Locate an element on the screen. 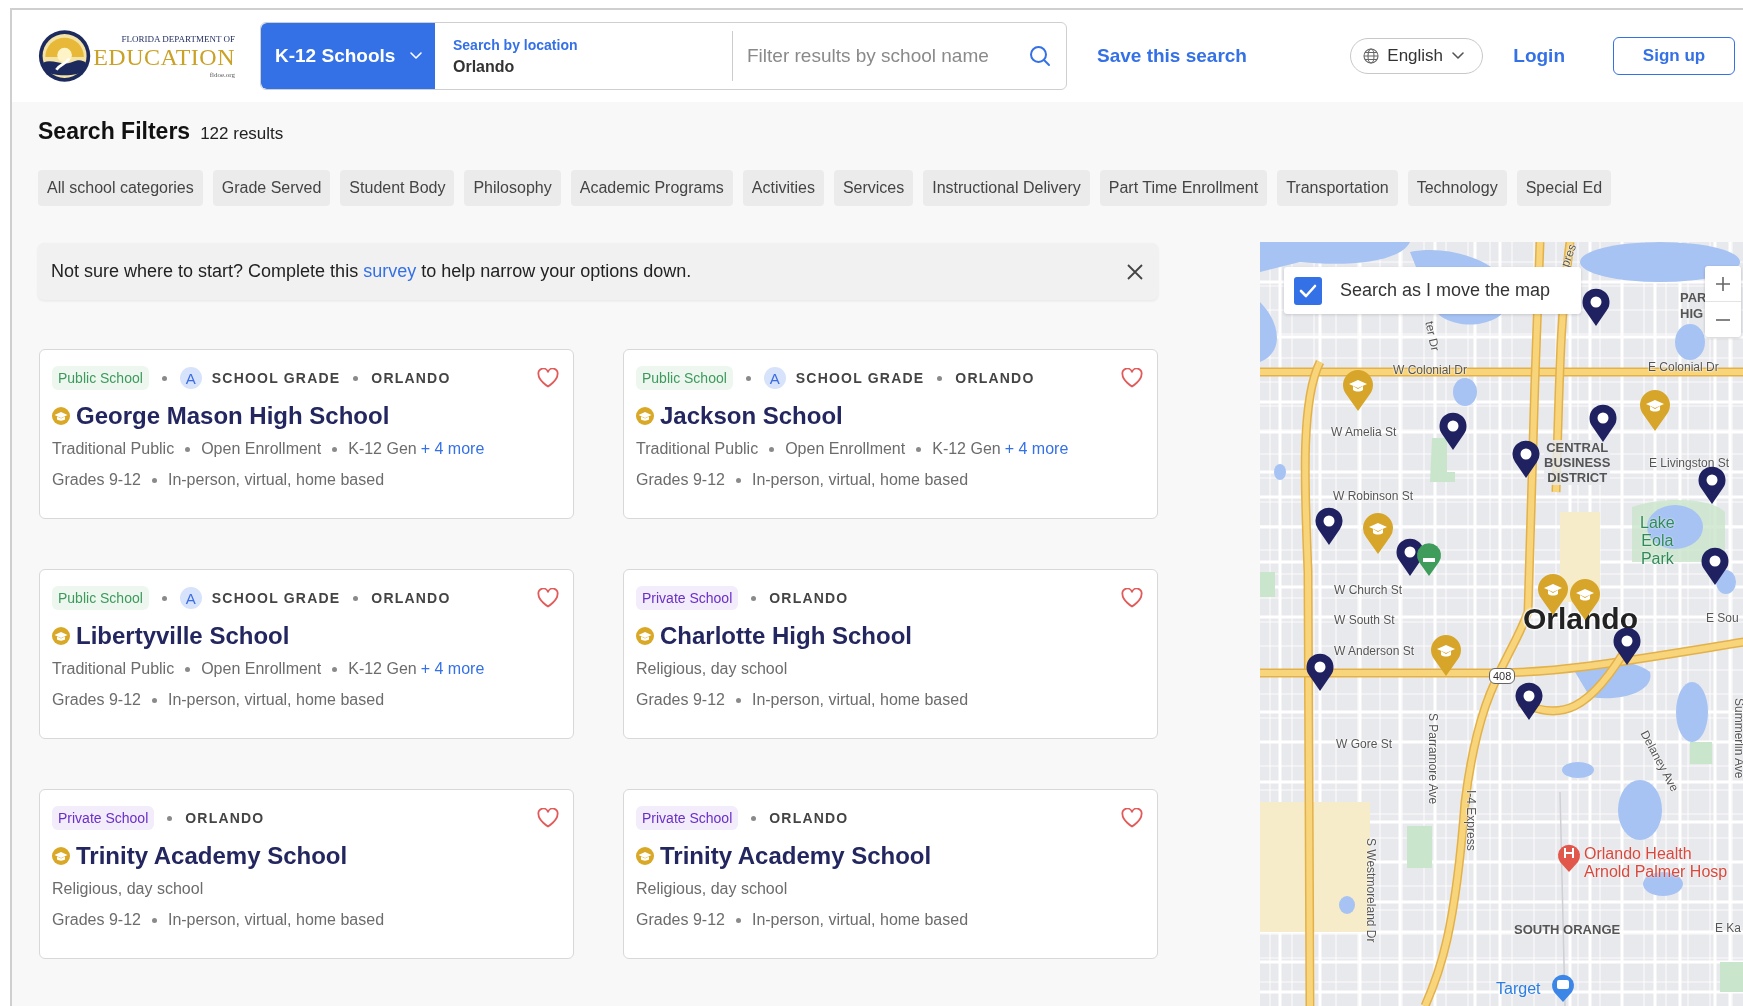 Image resolution: width=1743 pixels, height=1006 pixels. school-name-link: Jackson School is located at coordinates (751, 416).